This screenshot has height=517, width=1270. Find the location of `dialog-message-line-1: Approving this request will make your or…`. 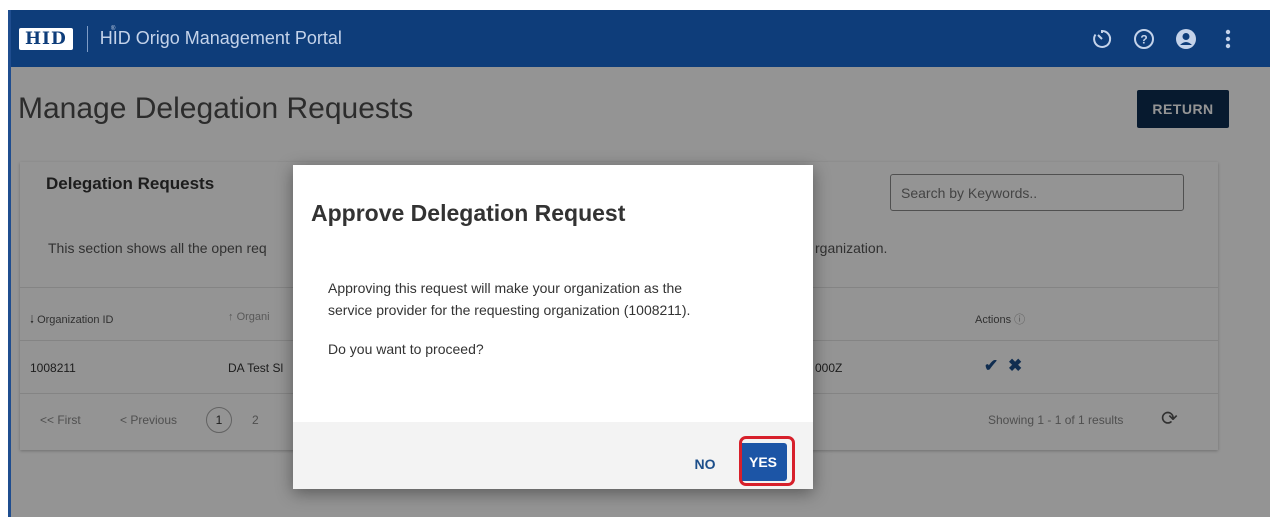

dialog-message-line-1: Approving this request will make your or… is located at coordinates (505, 288).